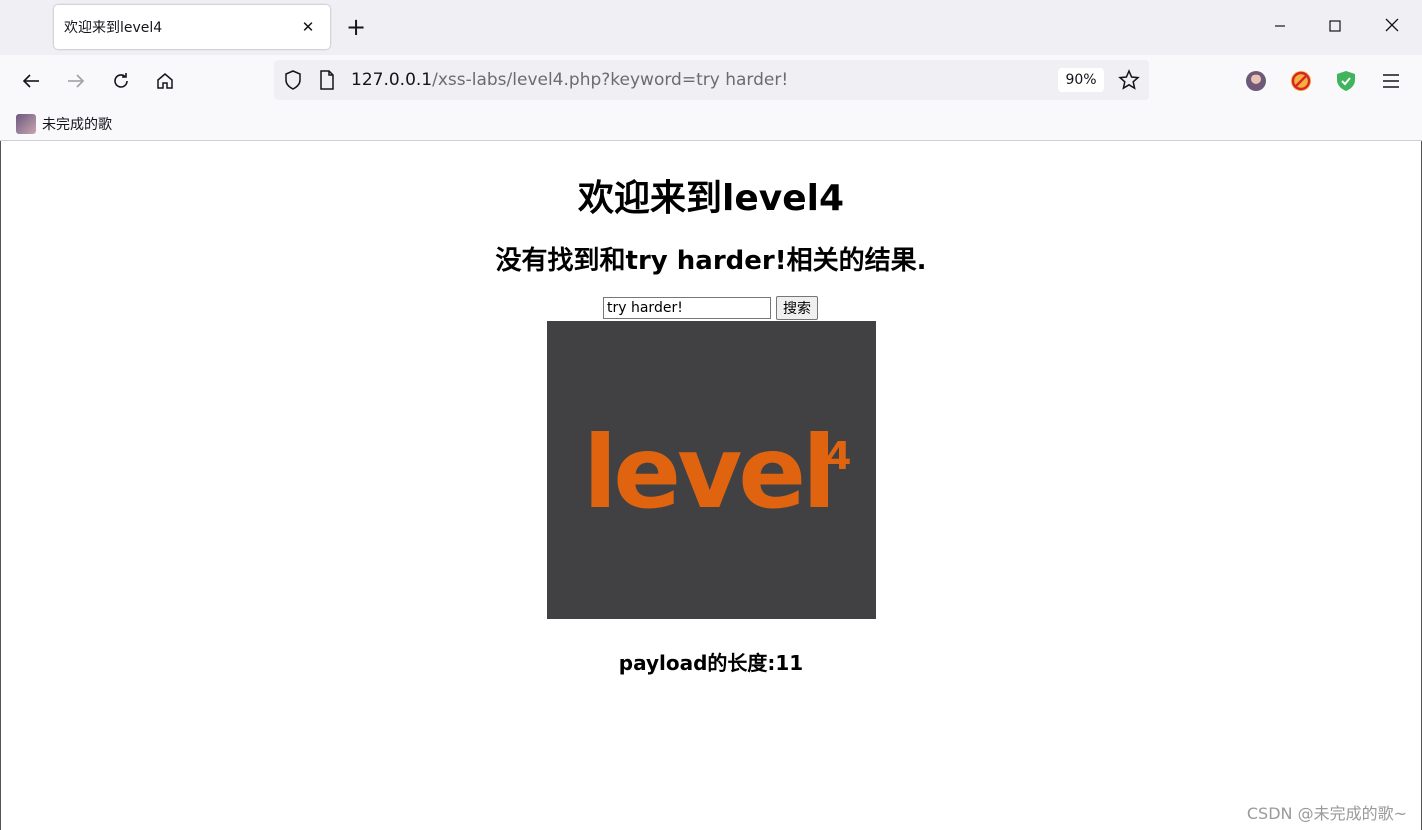 Image resolution: width=1422 pixels, height=830 pixels. Describe the element at coordinates (26, 124) in the screenshot. I see `bookmark-favicon-icon` at that location.